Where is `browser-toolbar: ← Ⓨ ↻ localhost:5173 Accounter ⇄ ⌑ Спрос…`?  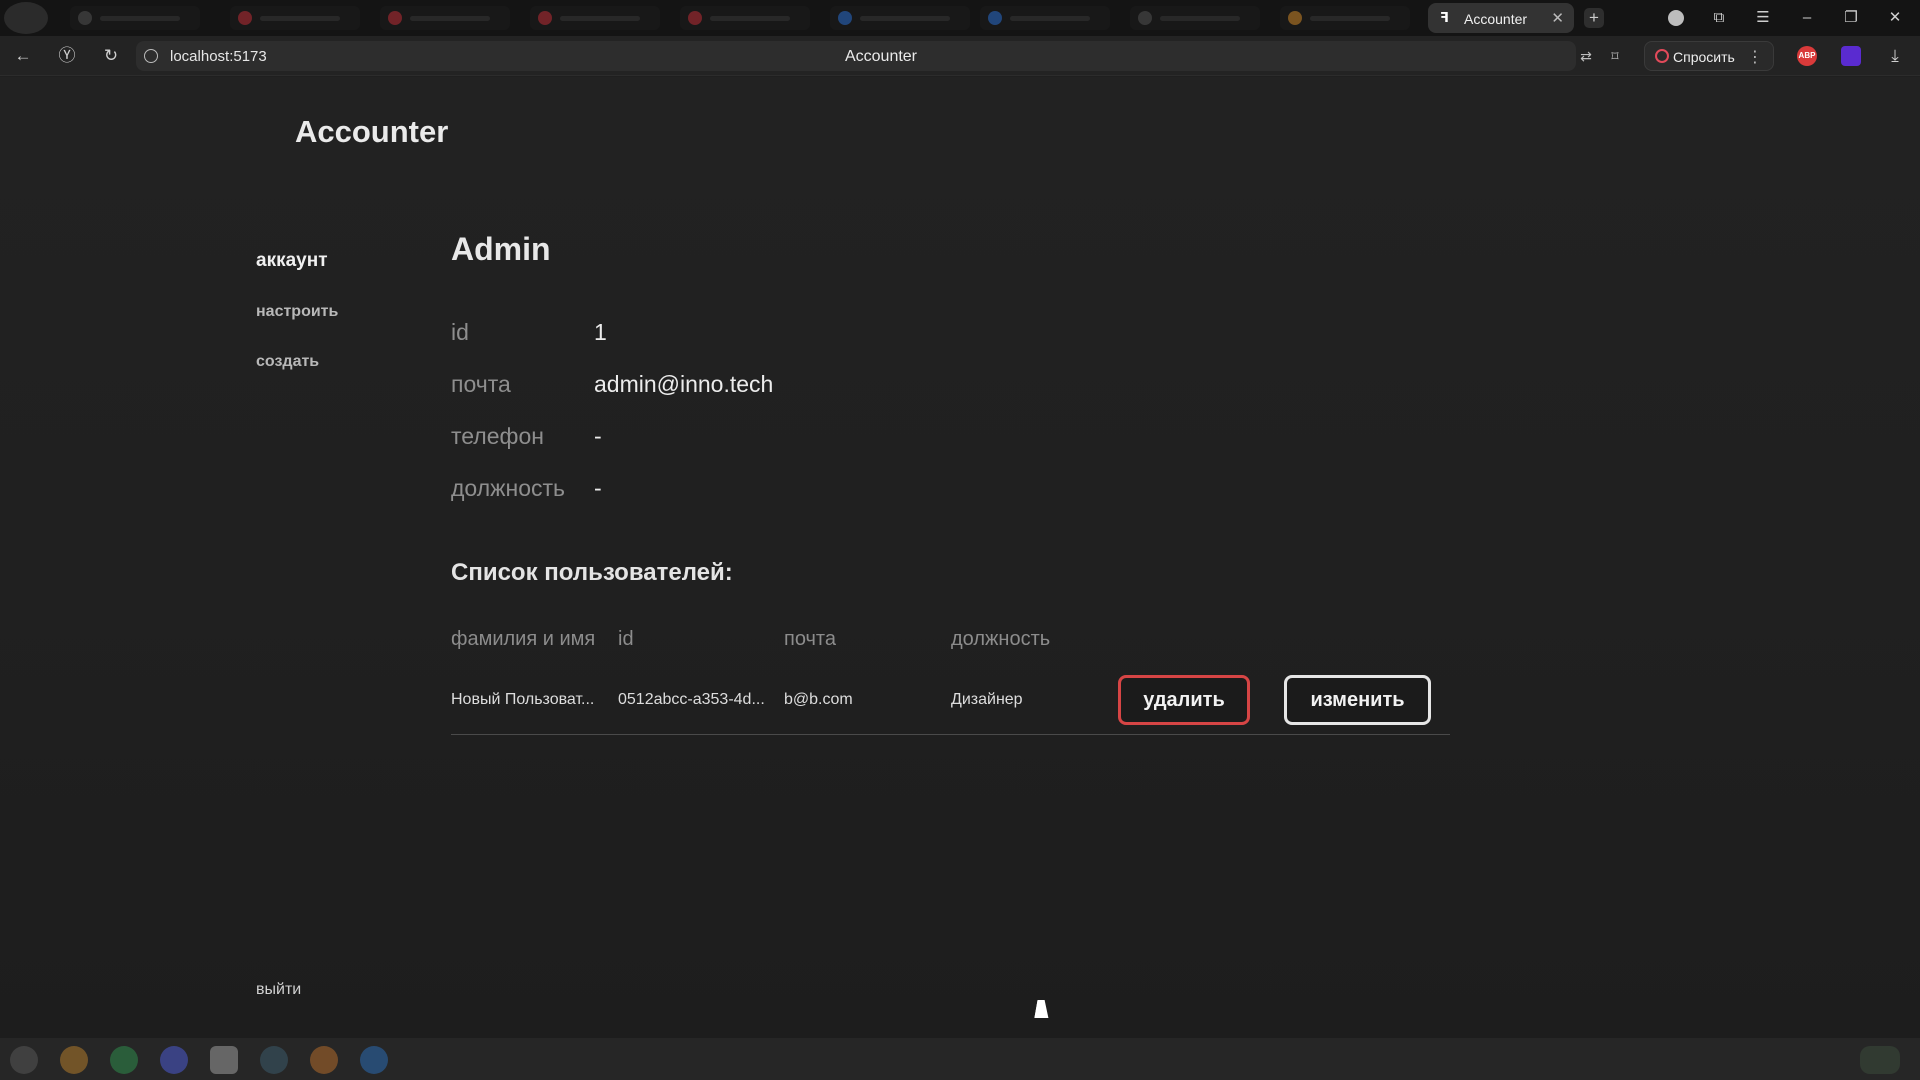 browser-toolbar: ← Ⓨ ↻ localhost:5173 Accounter ⇄ ⌑ Спрос… is located at coordinates (960, 56).